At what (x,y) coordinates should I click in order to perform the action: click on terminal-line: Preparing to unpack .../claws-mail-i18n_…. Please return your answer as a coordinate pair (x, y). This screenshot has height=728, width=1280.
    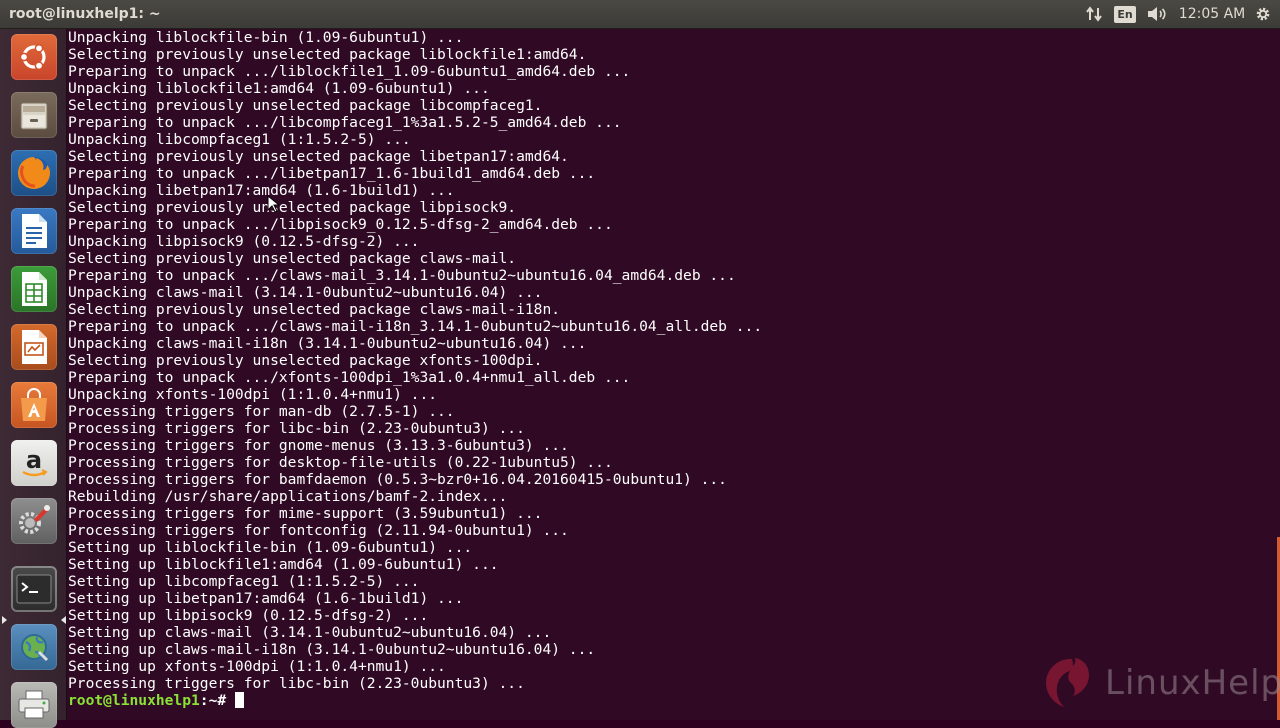
    Looking at the image, I should click on (415, 326).